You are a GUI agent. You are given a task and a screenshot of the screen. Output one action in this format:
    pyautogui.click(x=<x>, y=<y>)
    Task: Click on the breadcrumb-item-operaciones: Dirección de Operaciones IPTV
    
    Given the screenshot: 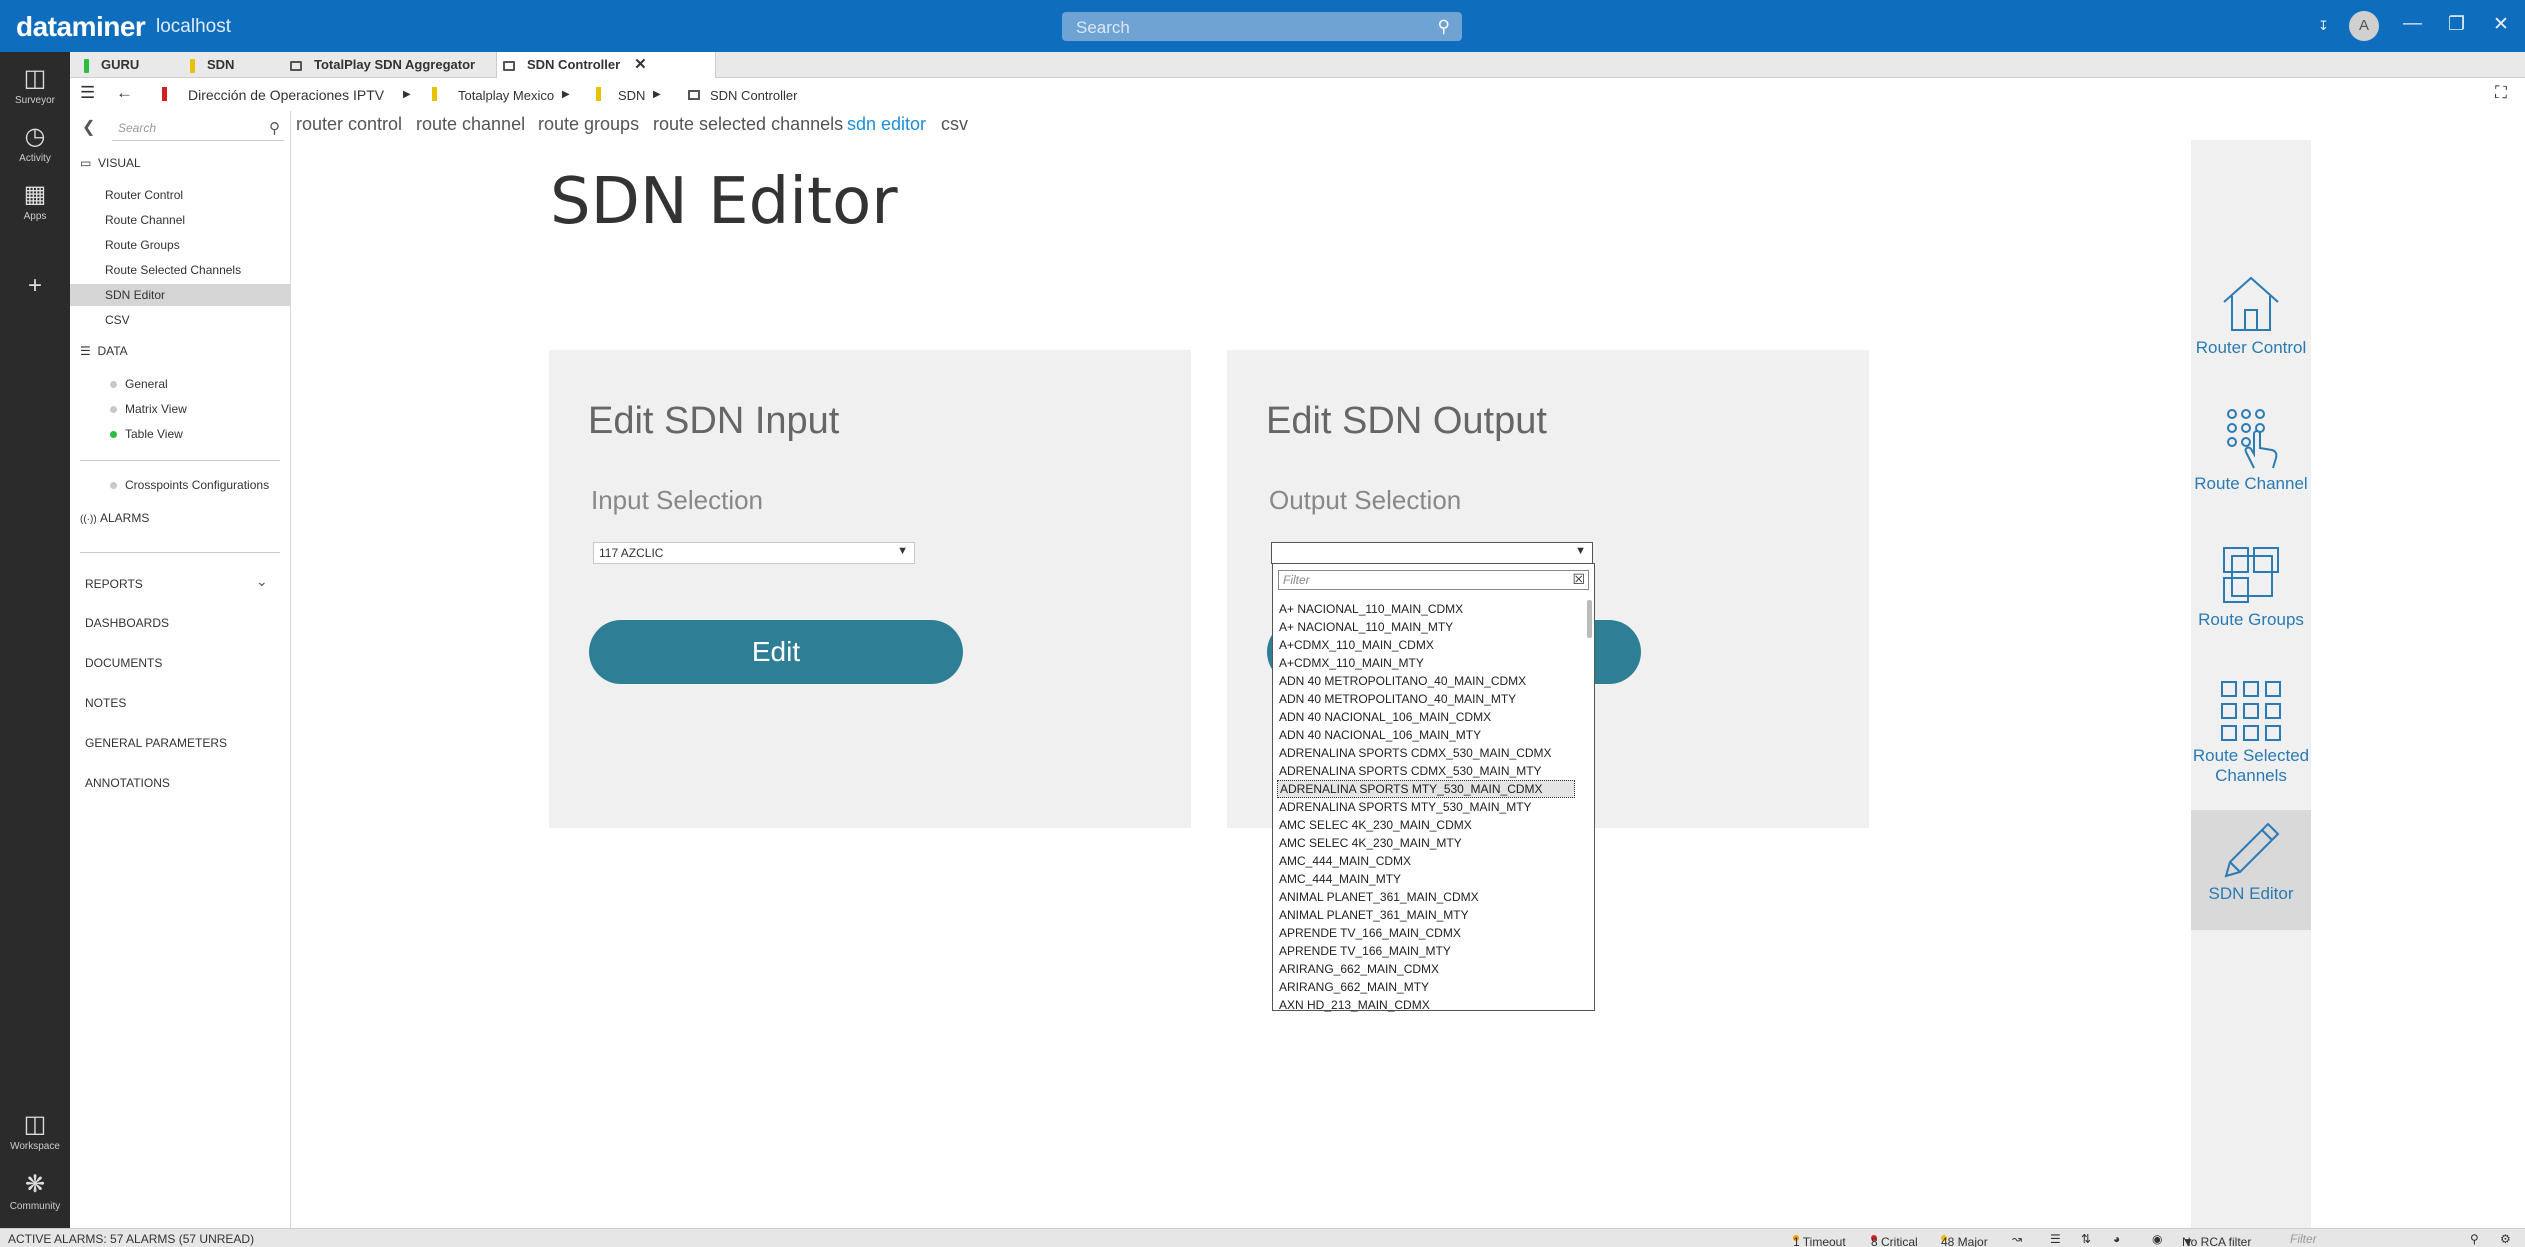 What is the action you would take?
    pyautogui.click(x=286, y=95)
    